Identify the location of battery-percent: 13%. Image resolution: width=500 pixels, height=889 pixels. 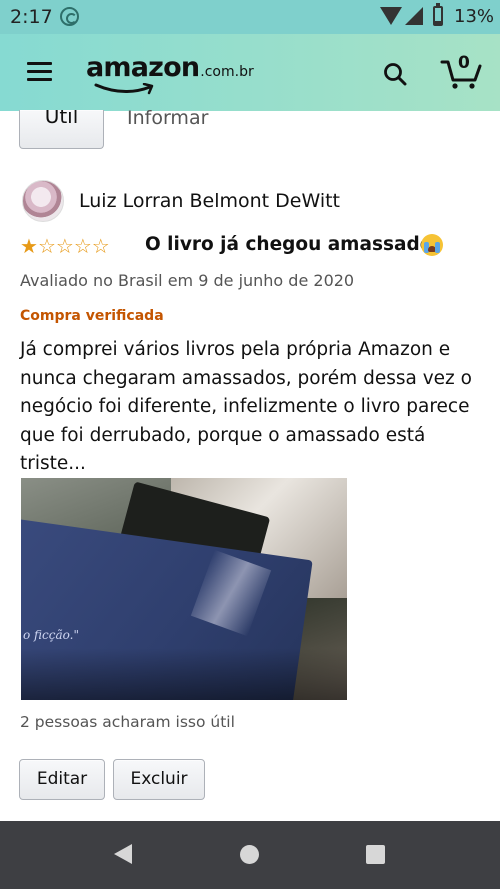
(474, 16).